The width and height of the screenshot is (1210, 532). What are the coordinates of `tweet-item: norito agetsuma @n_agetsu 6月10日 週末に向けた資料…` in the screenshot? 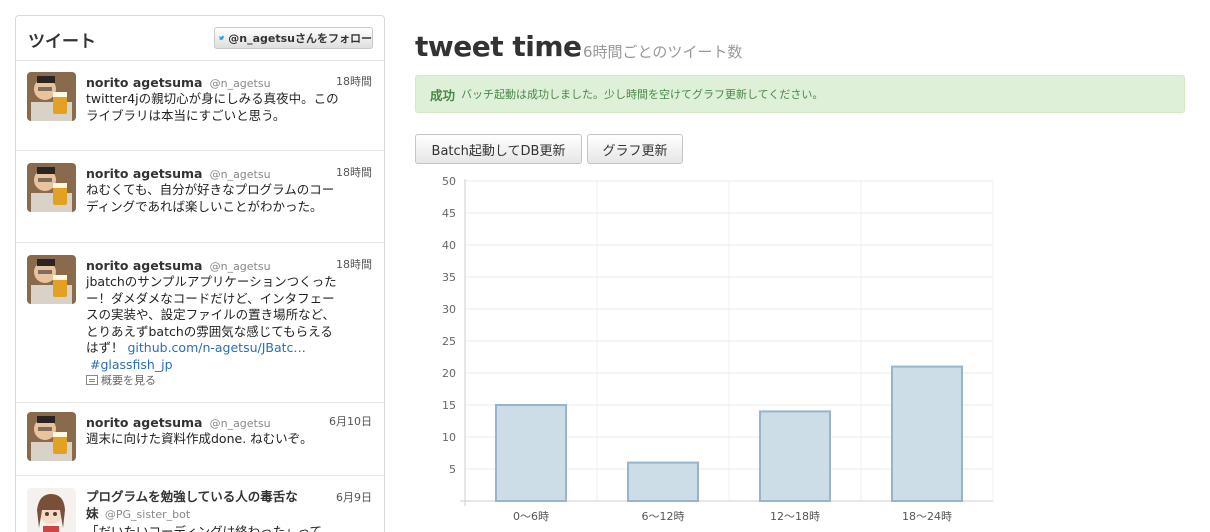 It's located at (200, 444).